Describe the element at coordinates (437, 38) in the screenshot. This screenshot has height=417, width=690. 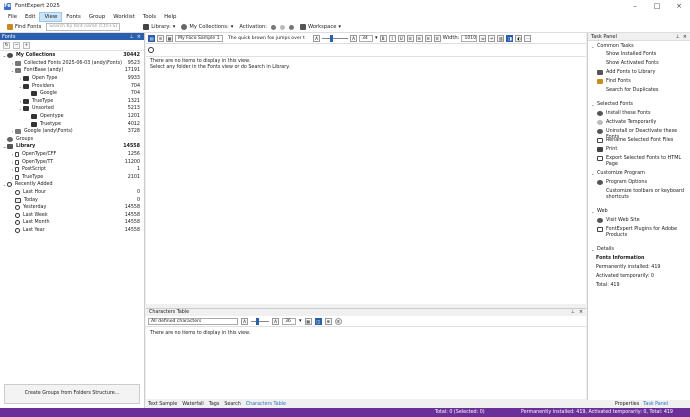
I see `justify-icon: ≡` at that location.